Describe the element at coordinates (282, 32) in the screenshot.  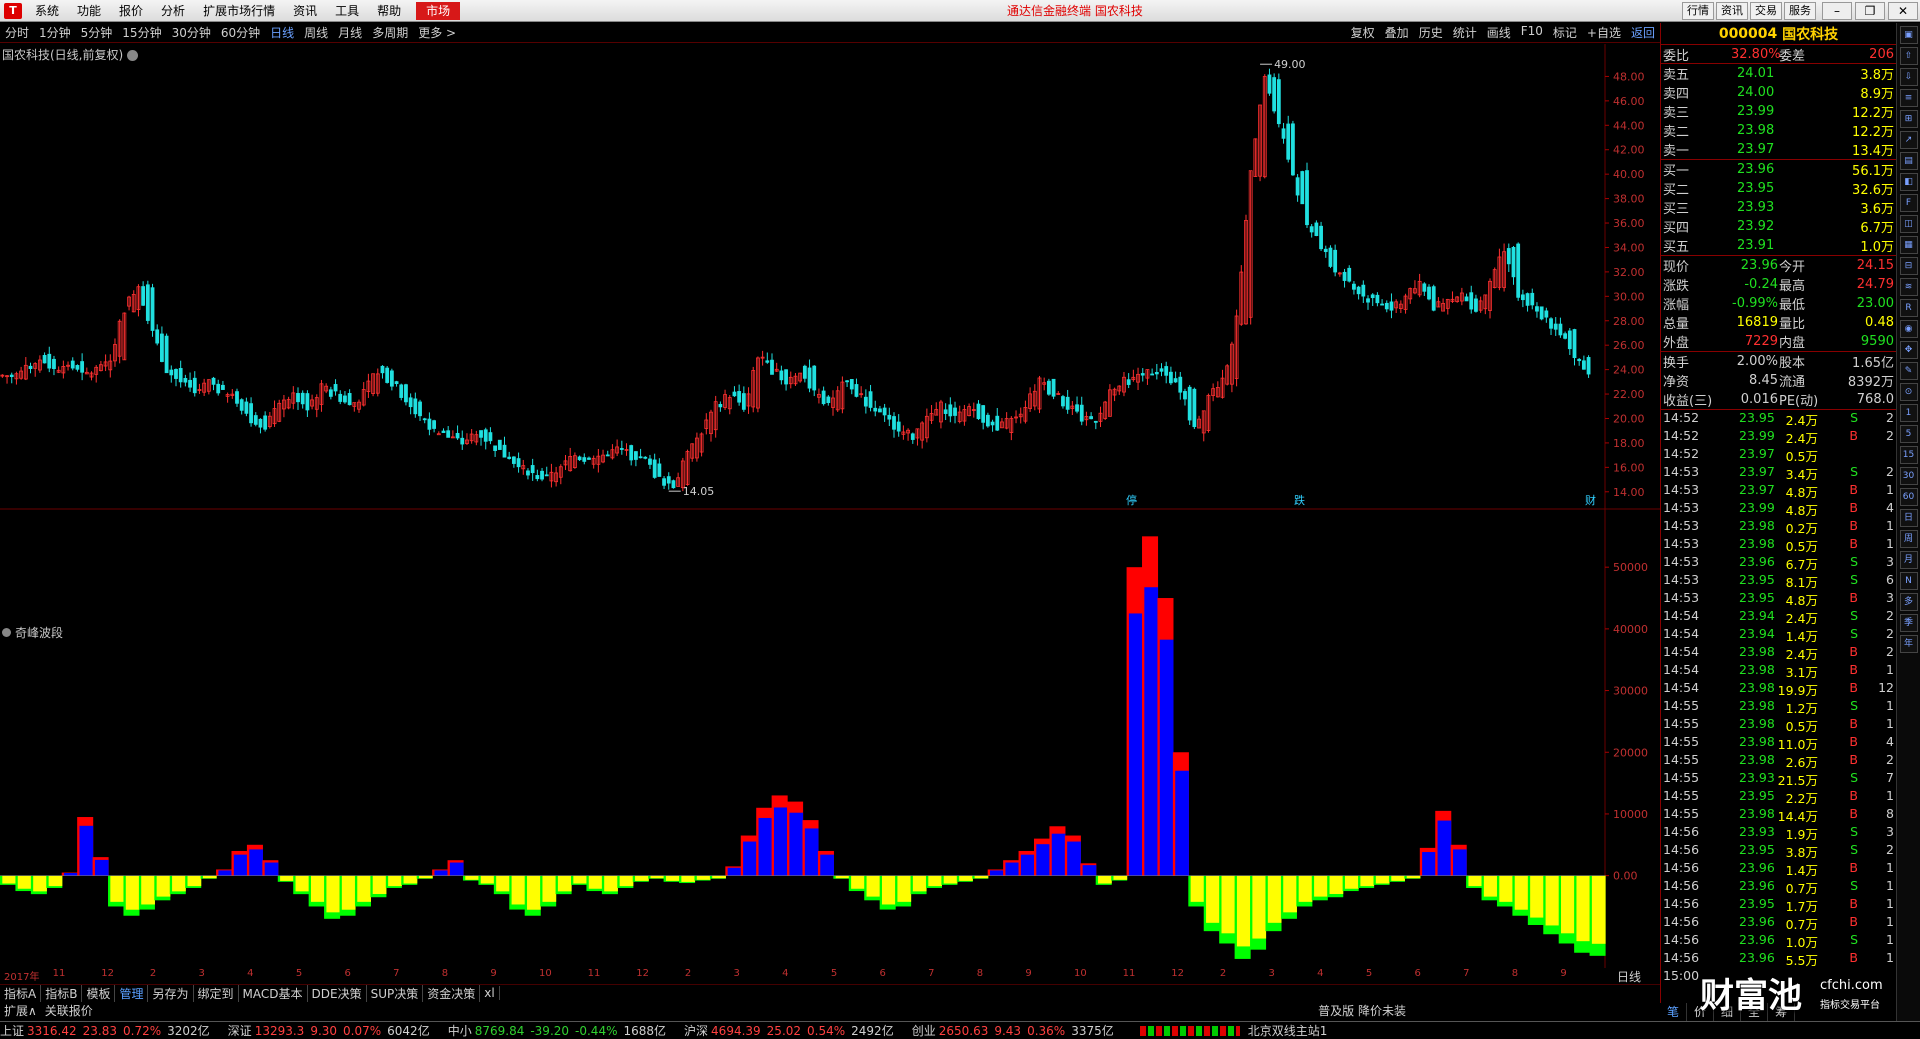
I see `period-daily: 日线` at that location.